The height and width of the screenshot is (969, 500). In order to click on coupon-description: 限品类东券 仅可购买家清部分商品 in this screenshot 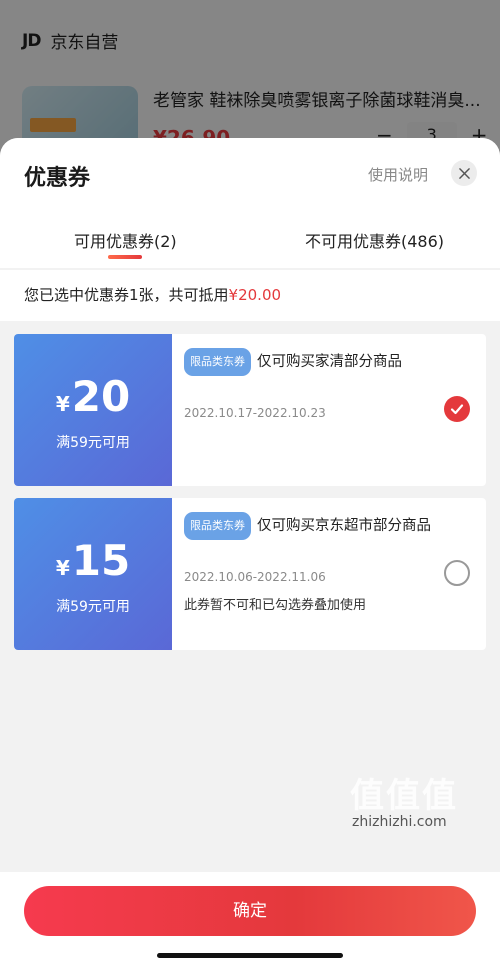, I will do `click(309, 362)`.